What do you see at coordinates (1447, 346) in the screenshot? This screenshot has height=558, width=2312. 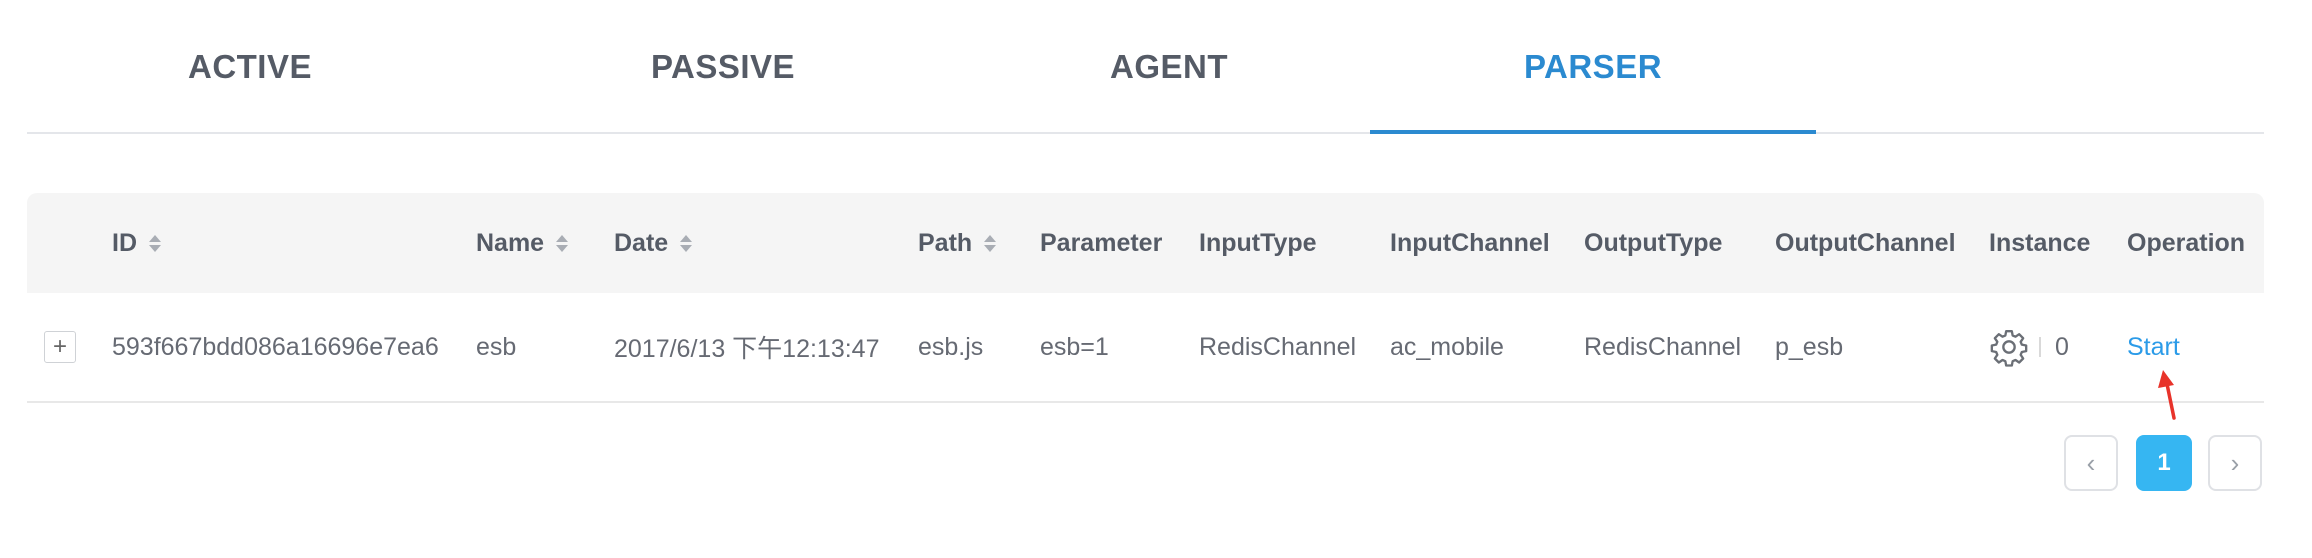 I see `cell-inputchannel: ac_mobile` at bounding box center [1447, 346].